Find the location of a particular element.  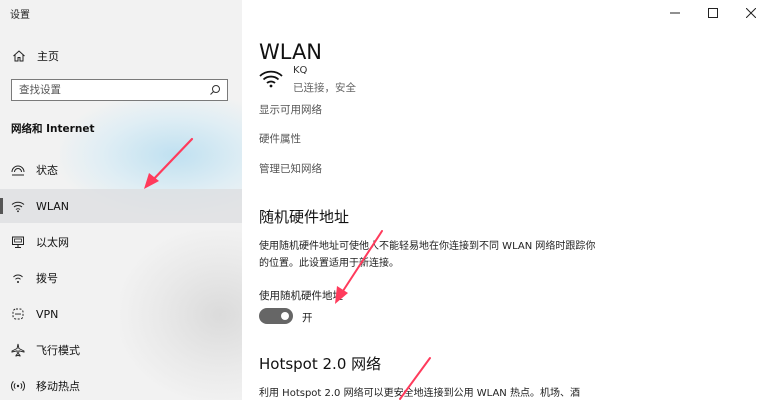

sidebar-item-status: 状态 is located at coordinates (121, 170).